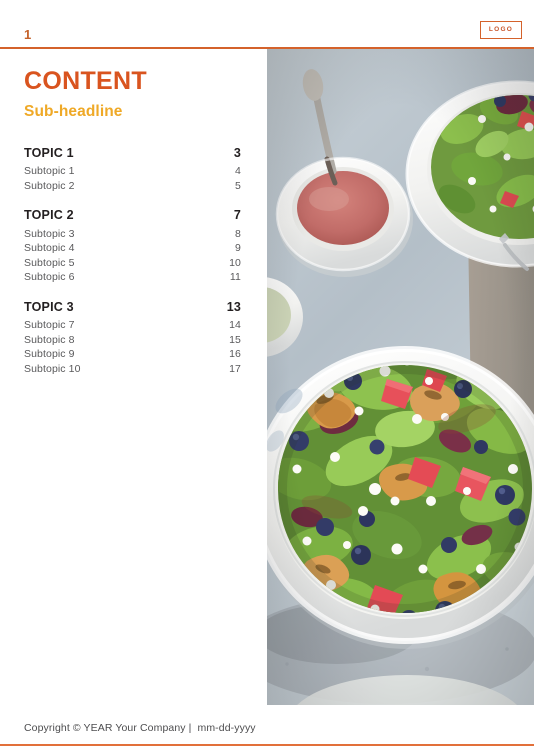  I want to click on toc-subtopic-label: Subtopic 2, so click(49, 185).